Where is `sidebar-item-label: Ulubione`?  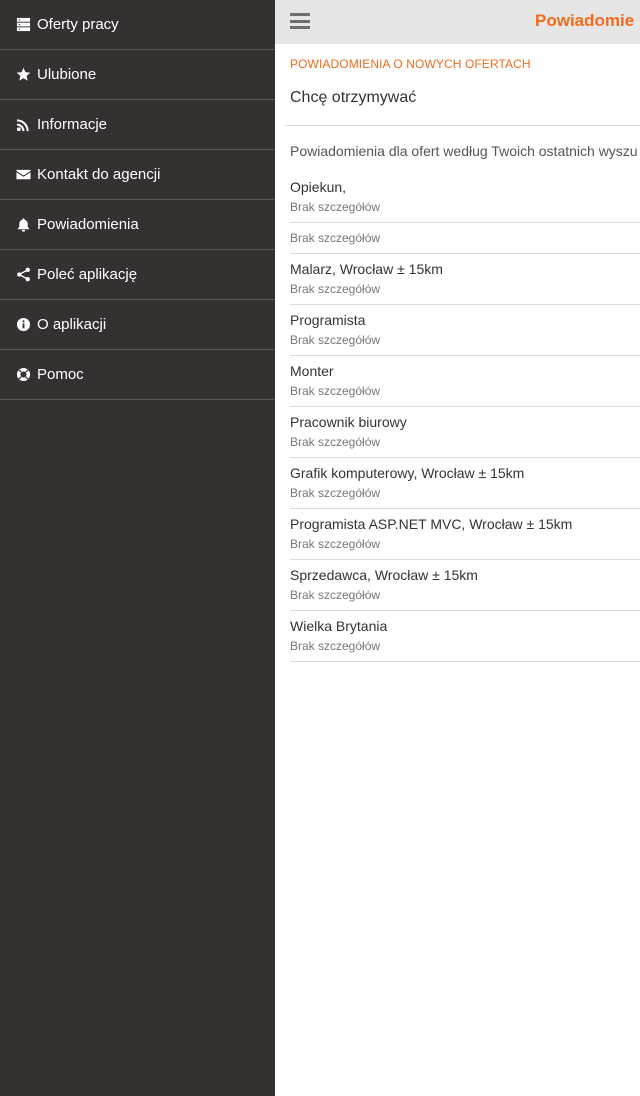 sidebar-item-label: Ulubione is located at coordinates (67, 74).